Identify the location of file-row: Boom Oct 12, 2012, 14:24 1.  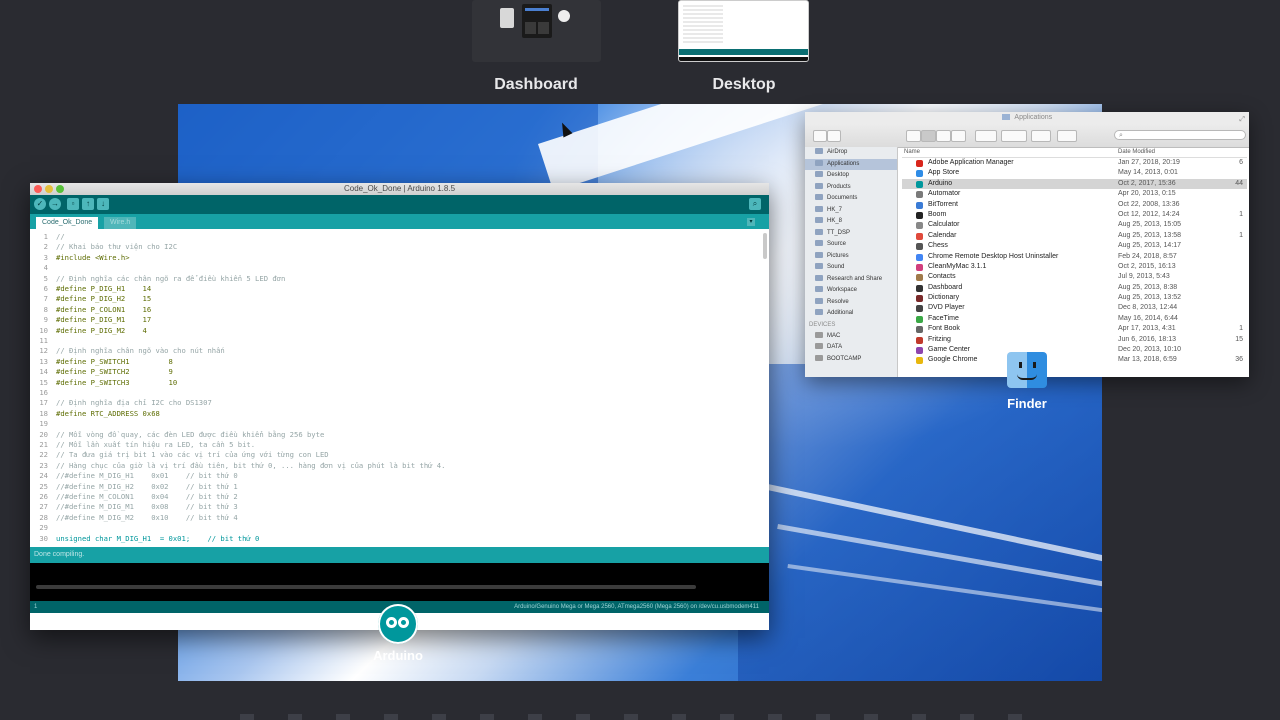
(1074, 215).